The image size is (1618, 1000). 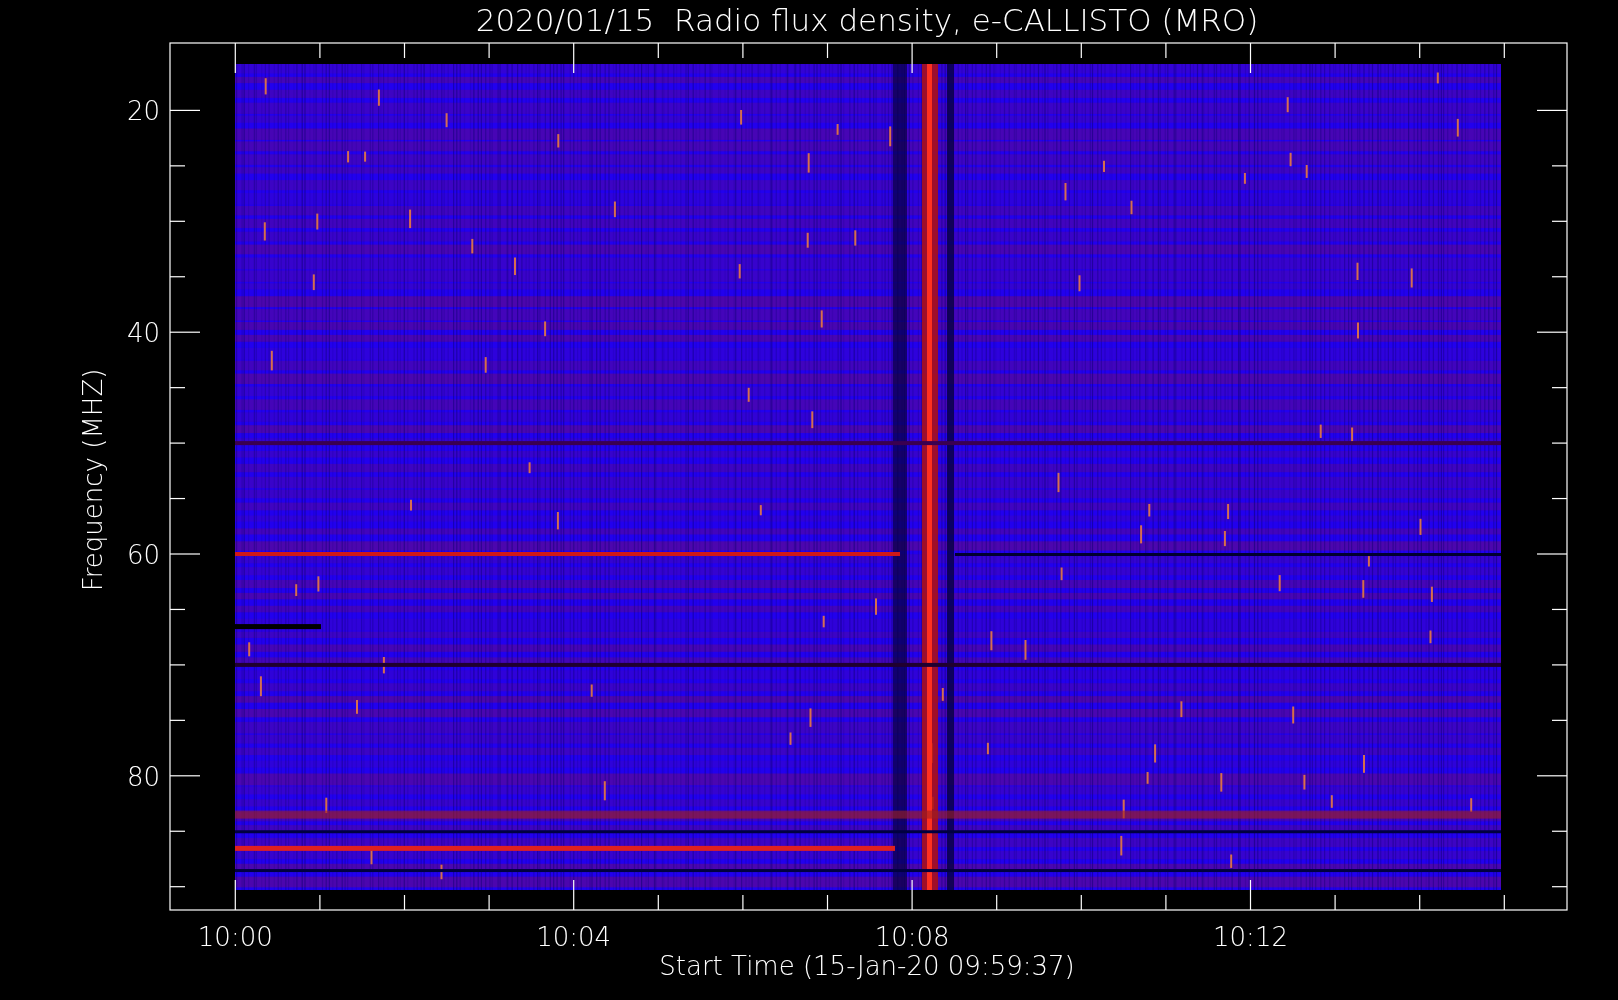 I want to click on y-axis-label: Frequency (MHZ), so click(x=93, y=480).